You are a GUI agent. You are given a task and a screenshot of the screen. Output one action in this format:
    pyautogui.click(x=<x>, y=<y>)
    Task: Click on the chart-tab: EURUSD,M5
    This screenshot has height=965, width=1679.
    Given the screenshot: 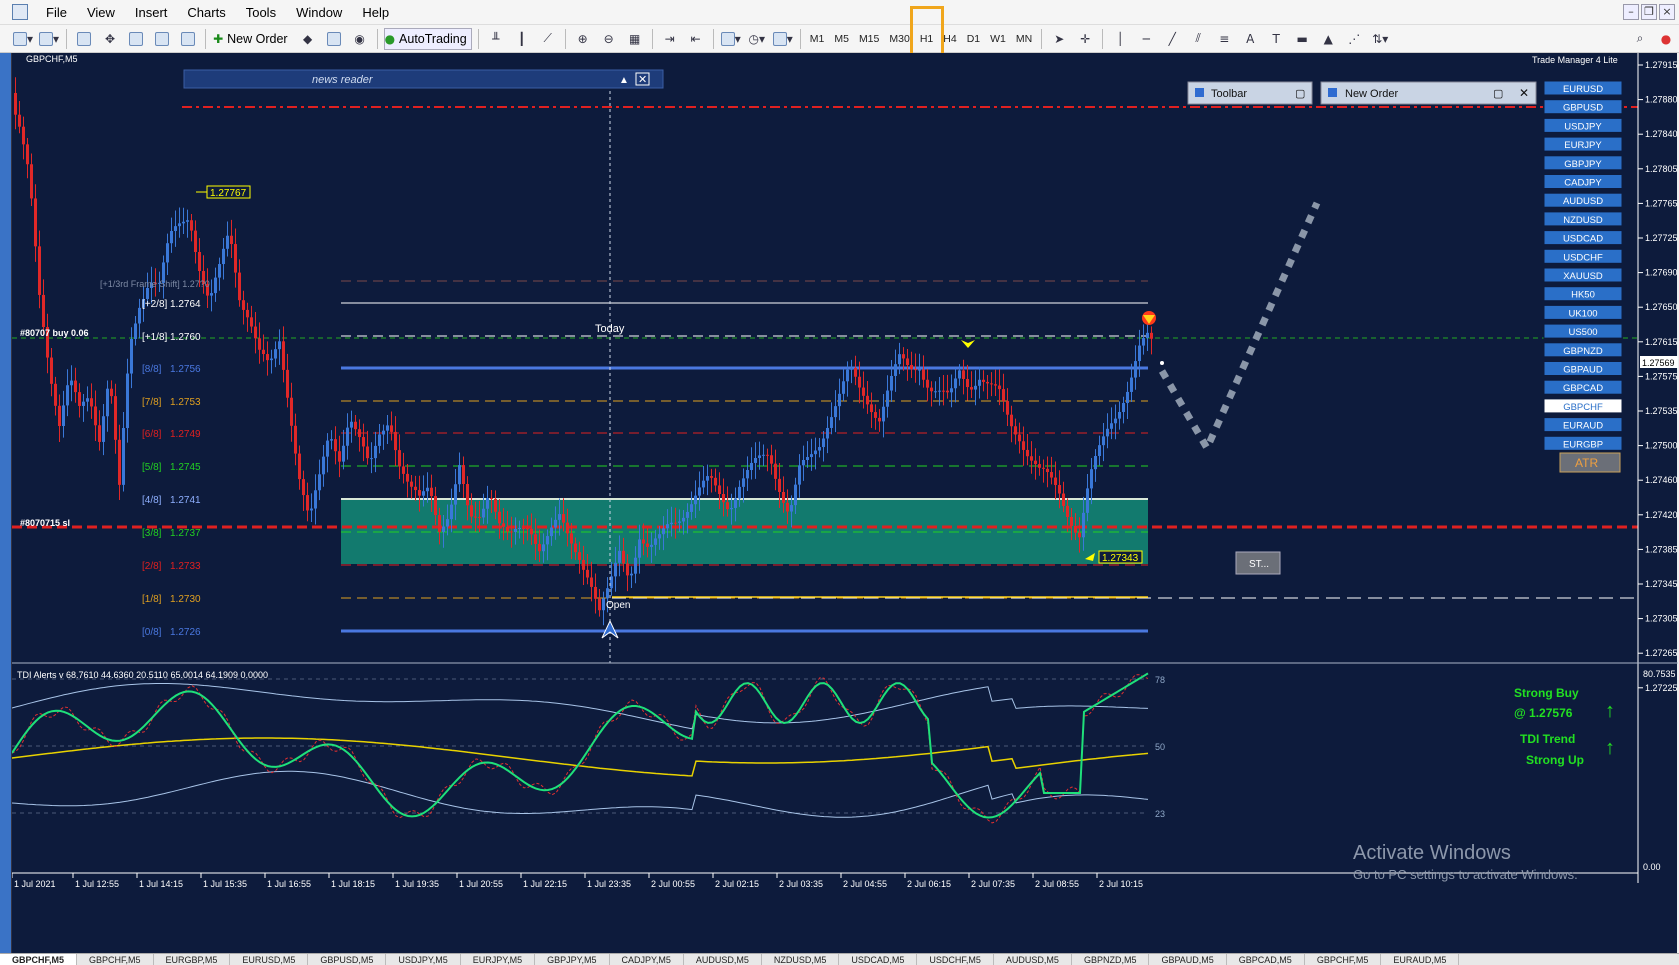 What is the action you would take?
    pyautogui.click(x=269, y=959)
    